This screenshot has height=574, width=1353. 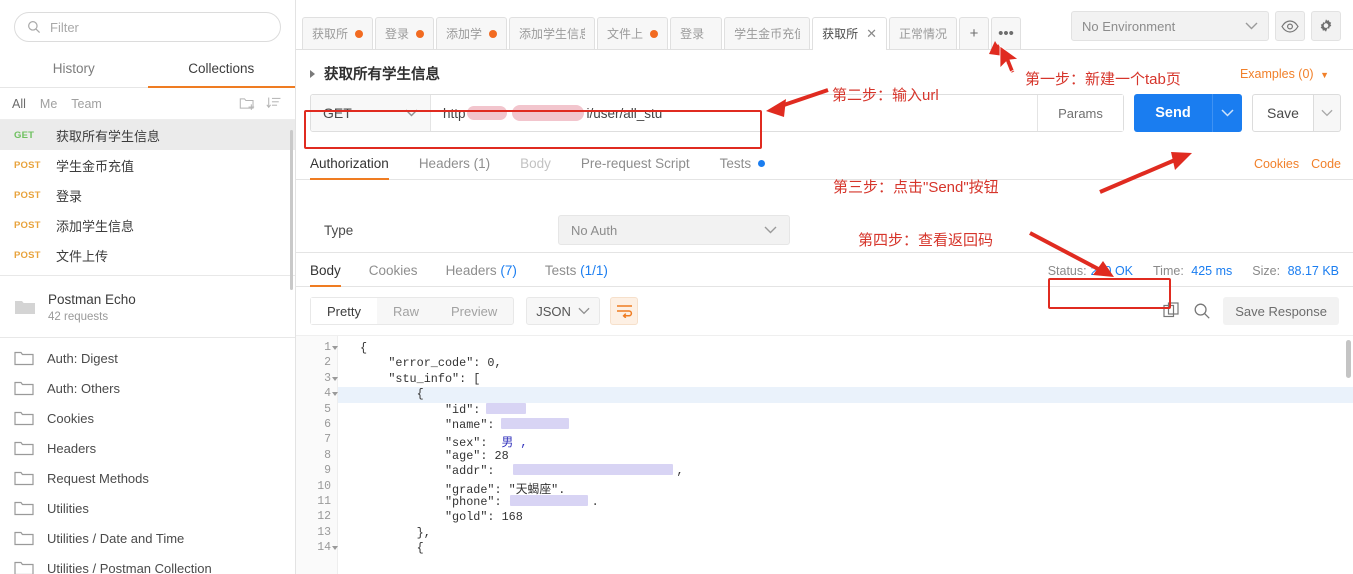 What do you see at coordinates (633, 33) in the screenshot?
I see `tab-4: 文件上` at bounding box center [633, 33].